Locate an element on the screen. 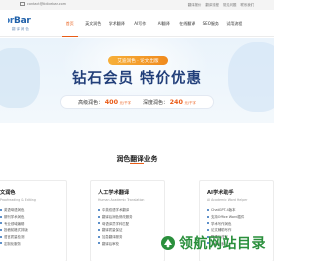 The width and height of the screenshot is (320, 261). card-list-item: 专业领域编辑 is located at coordinates (29, 223).